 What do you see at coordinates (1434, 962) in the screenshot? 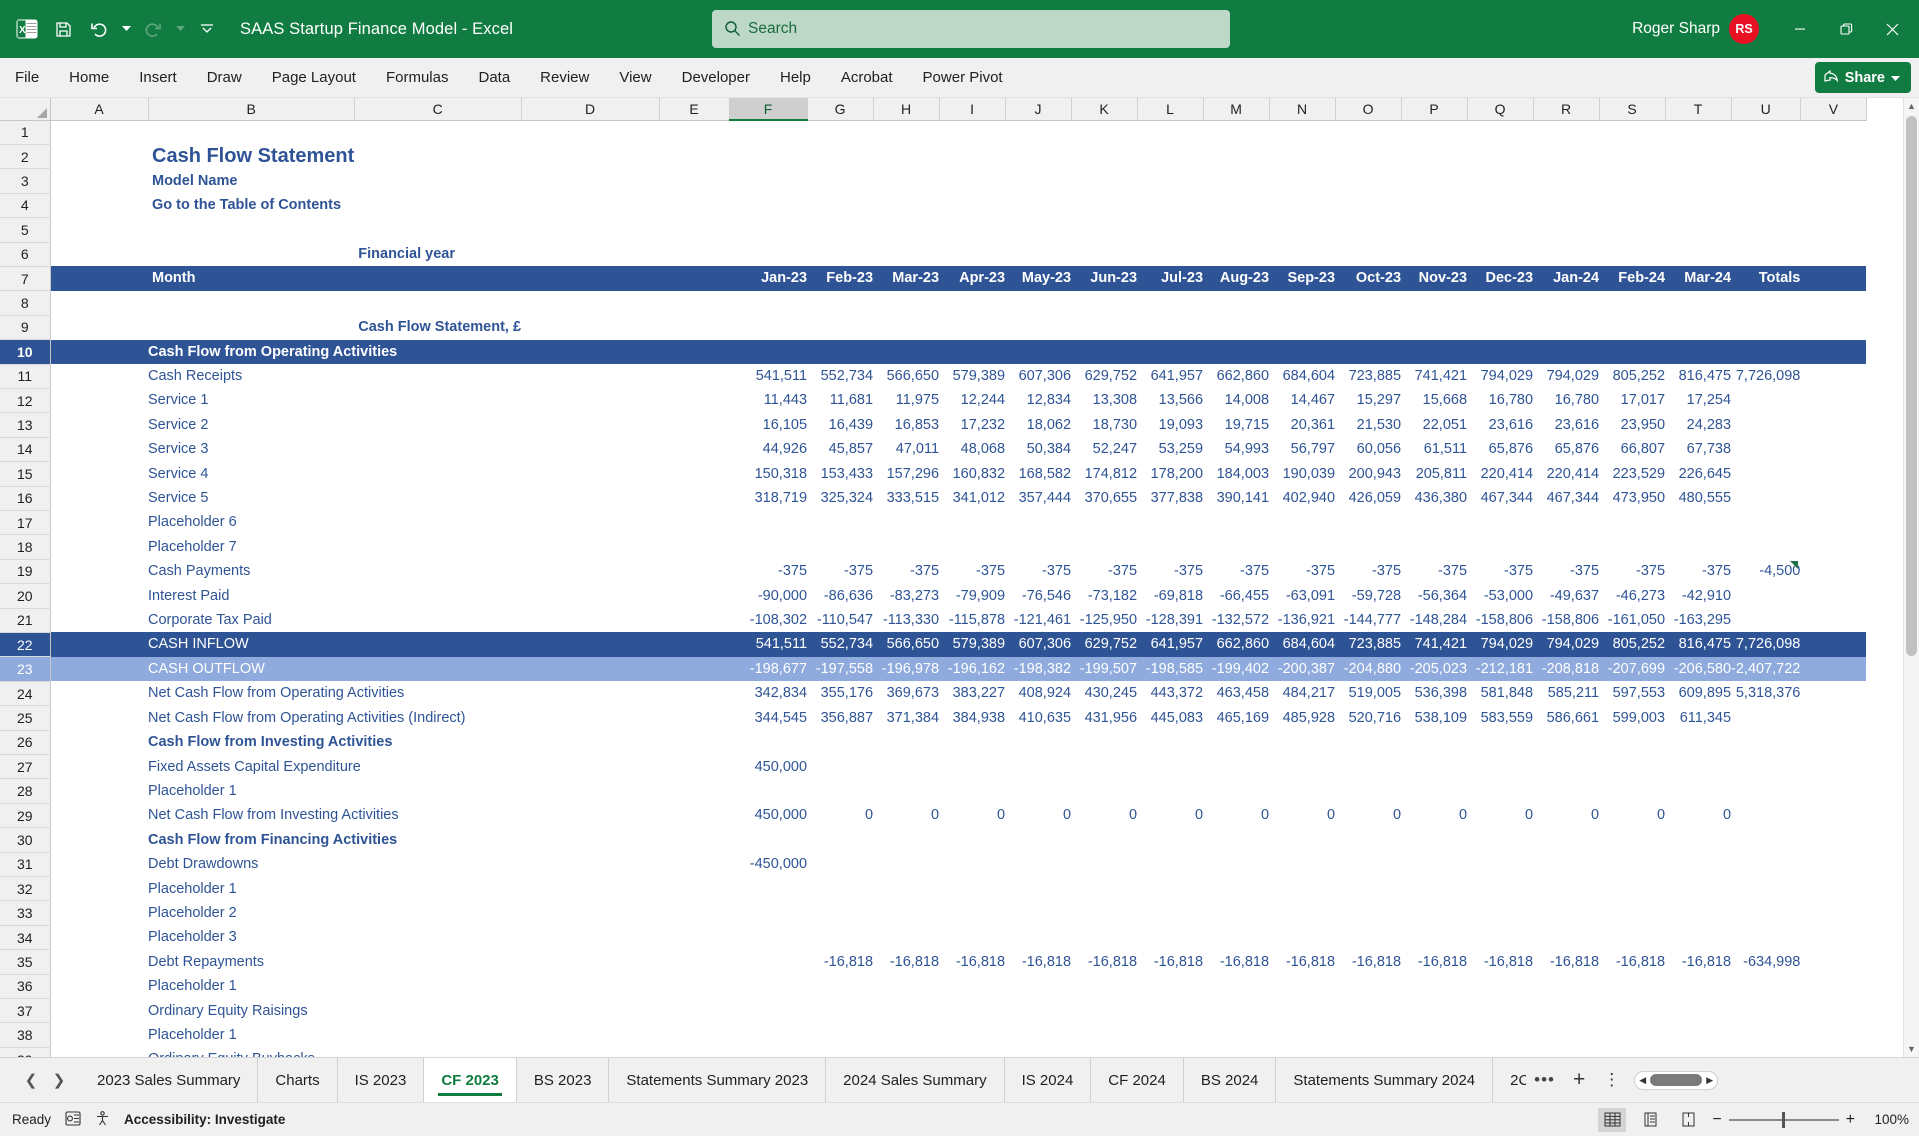
I see `cell-r35-cP: -16,818` at bounding box center [1434, 962].